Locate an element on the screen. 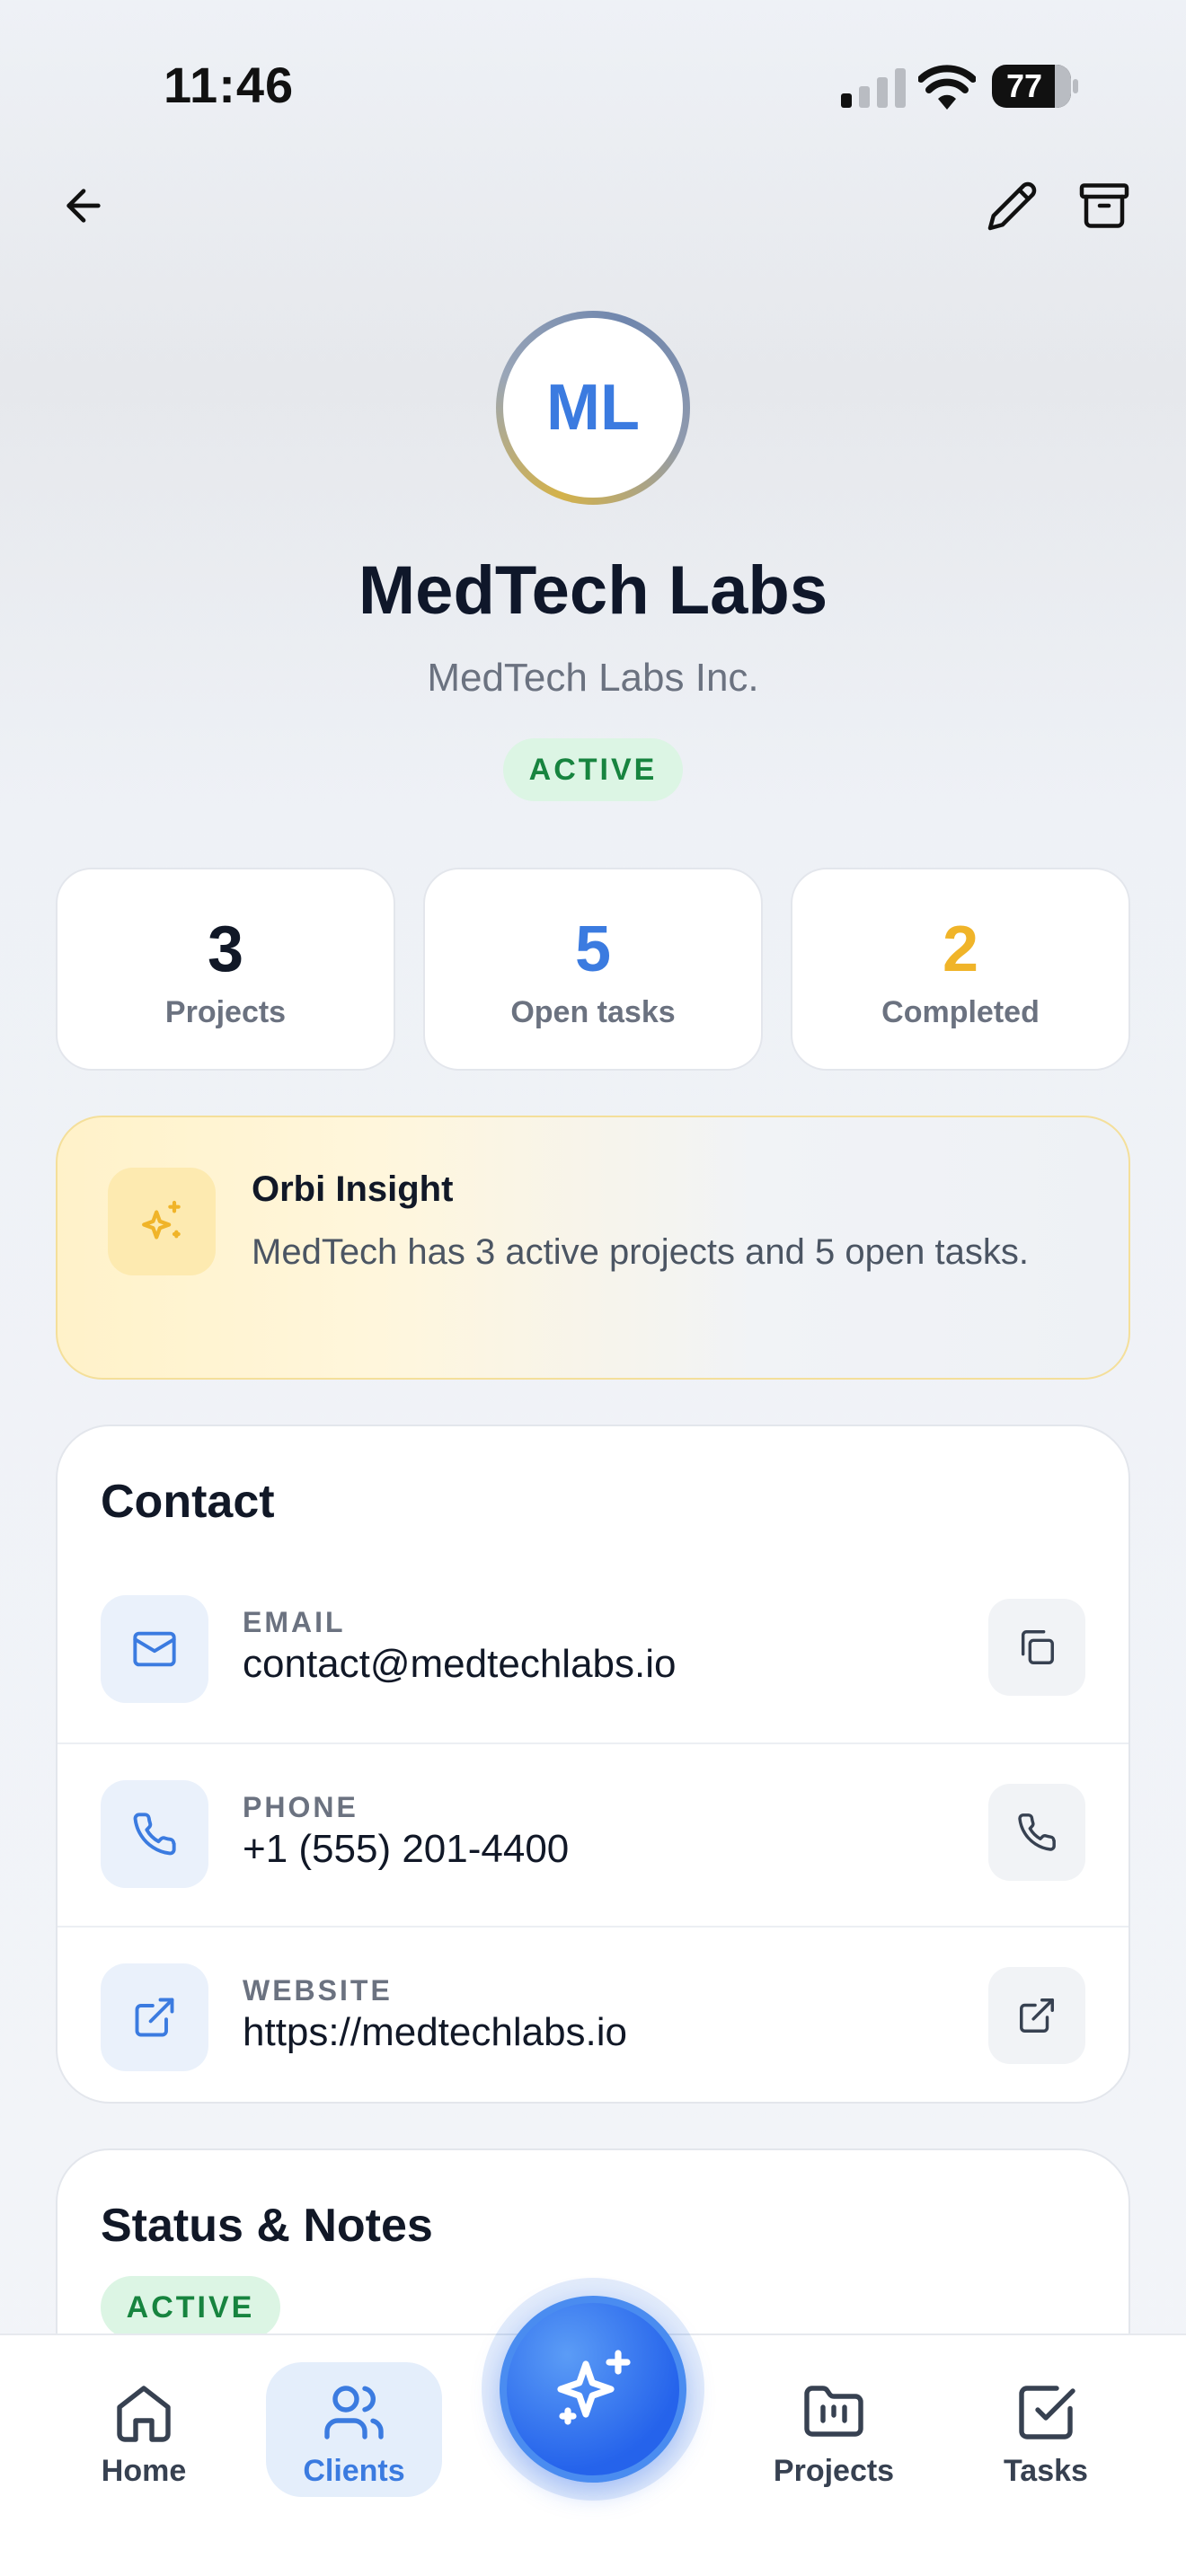 This screenshot has height=2576, width=1186. home-icon is located at coordinates (144, 2414).